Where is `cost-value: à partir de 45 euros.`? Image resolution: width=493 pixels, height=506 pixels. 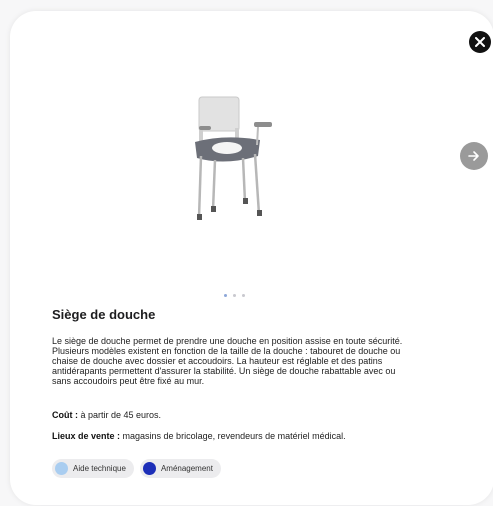
cost-value: à partir de 45 euros. is located at coordinates (120, 415).